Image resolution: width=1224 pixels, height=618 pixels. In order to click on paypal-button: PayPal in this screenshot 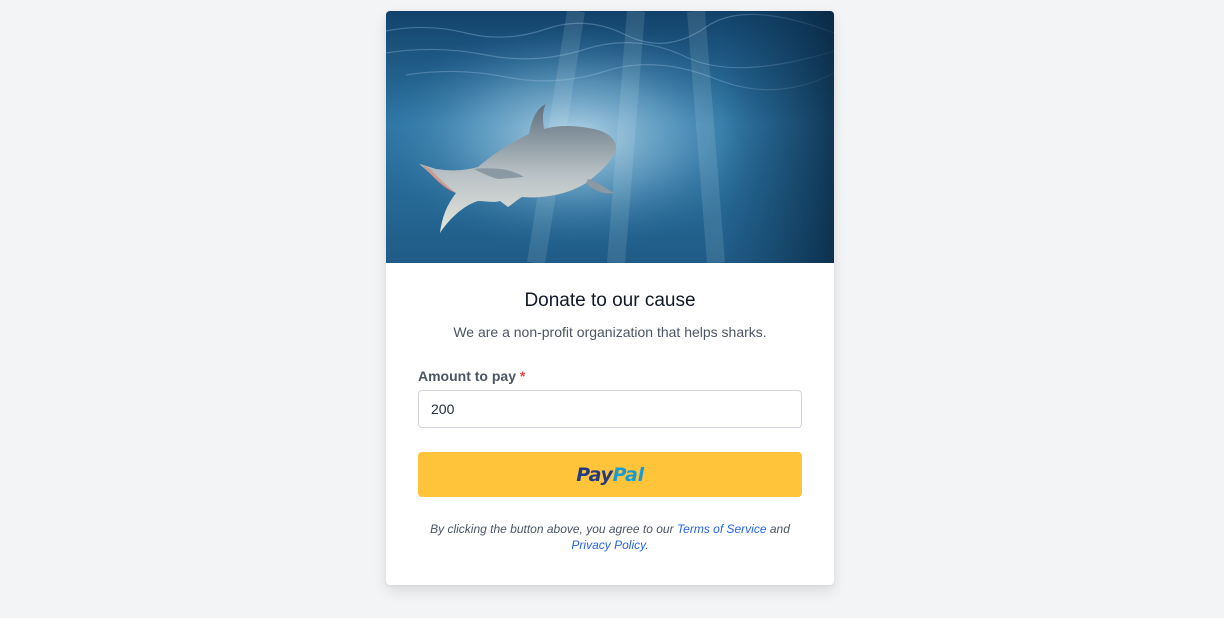, I will do `click(610, 474)`.